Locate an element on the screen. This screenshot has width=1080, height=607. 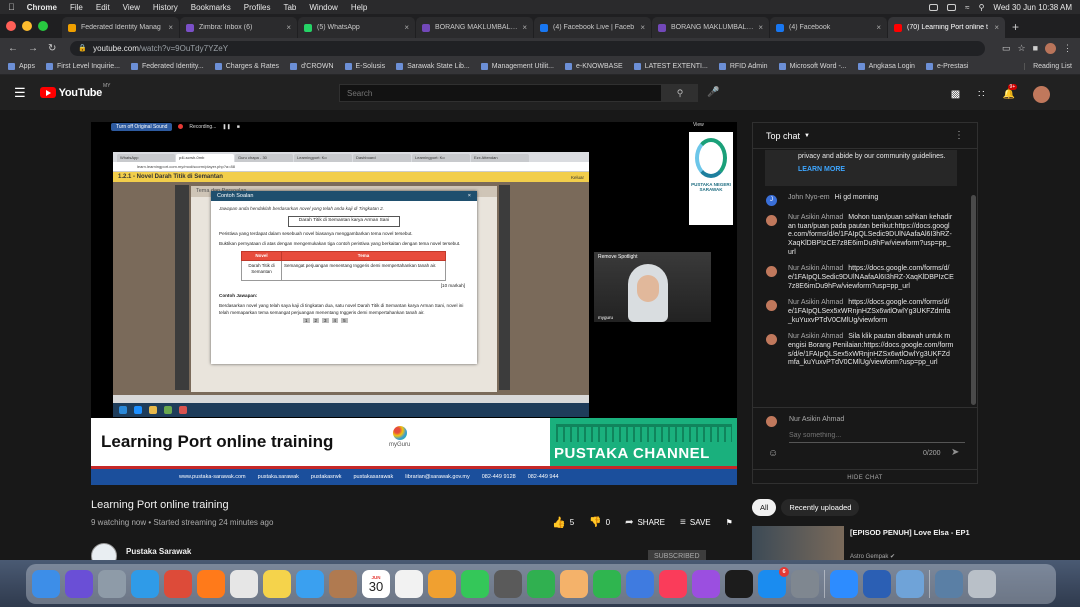
minimize-window-button is located at coordinates (27, 26).